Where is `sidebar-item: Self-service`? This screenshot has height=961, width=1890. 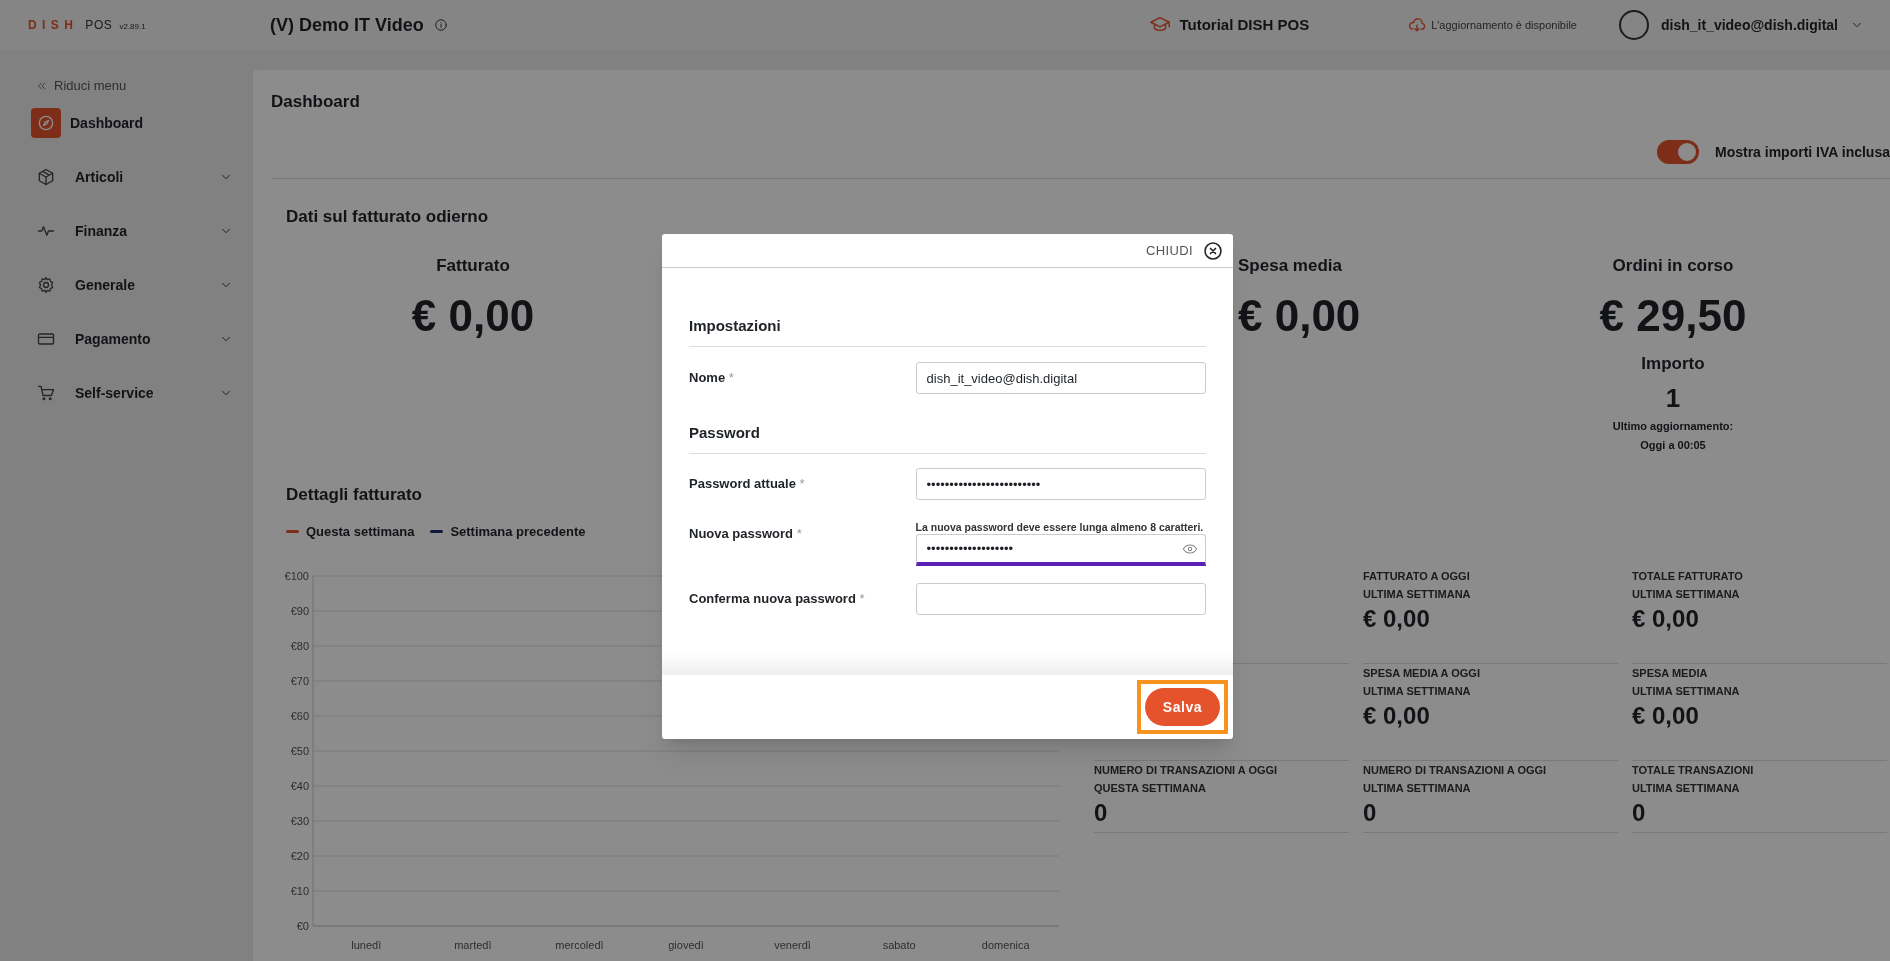 sidebar-item: Self-service is located at coordinates (126, 393).